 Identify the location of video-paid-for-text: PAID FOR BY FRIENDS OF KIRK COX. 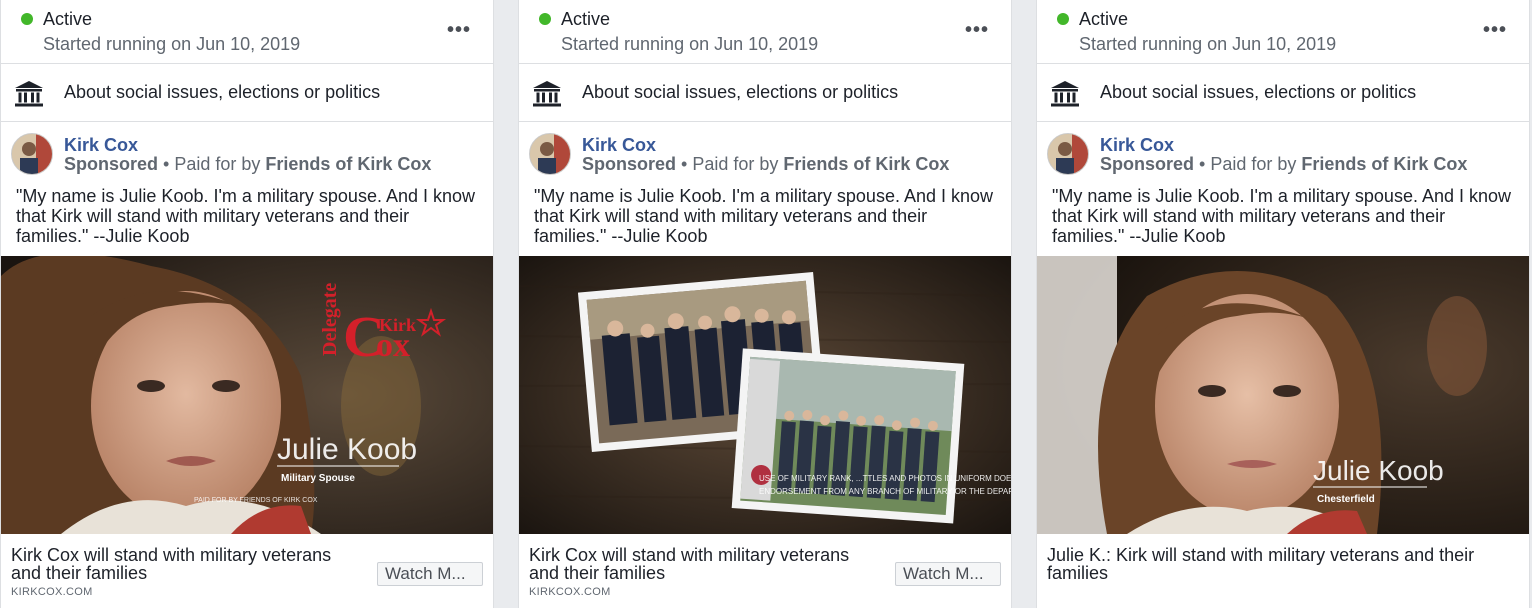
(256, 500).